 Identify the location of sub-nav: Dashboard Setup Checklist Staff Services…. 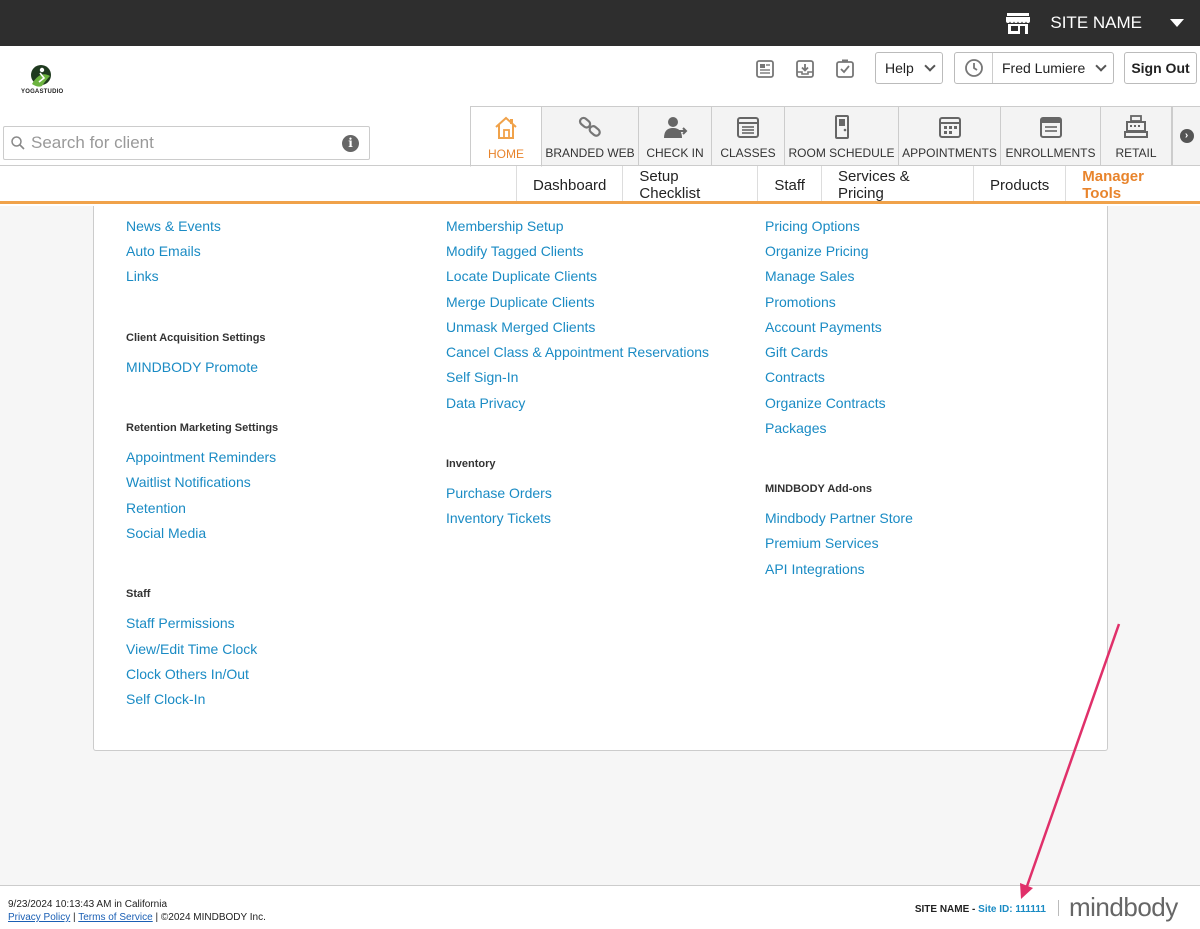
(600, 185).